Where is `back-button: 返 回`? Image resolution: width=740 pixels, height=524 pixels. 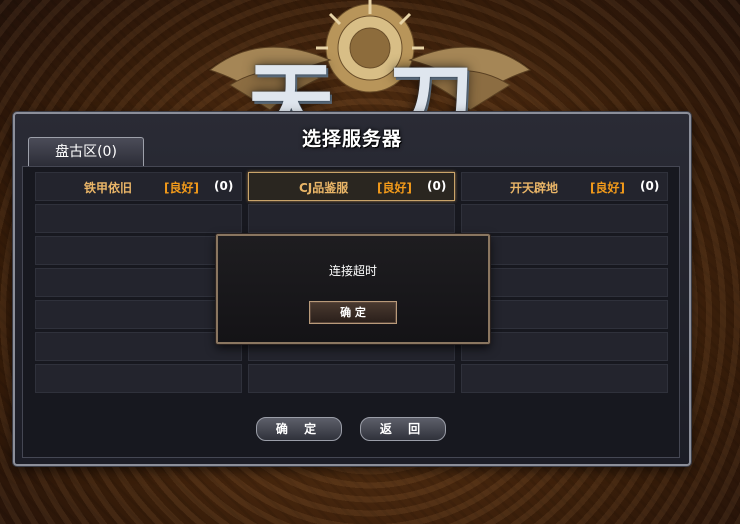
back-button: 返 回 is located at coordinates (403, 429).